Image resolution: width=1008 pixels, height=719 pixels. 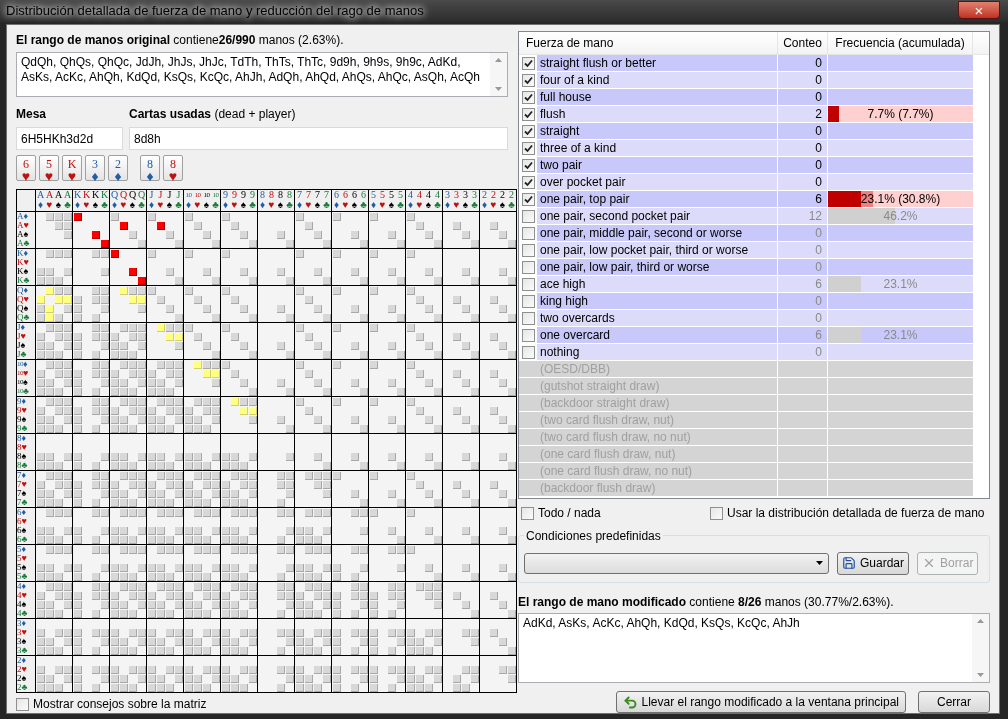 What do you see at coordinates (169, 200) in the screenshot?
I see `column-card-label: J ♠` at bounding box center [169, 200].